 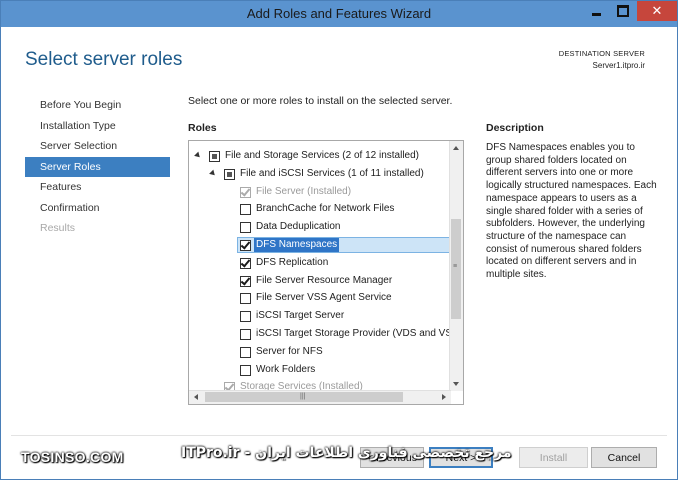 What do you see at coordinates (324, 298) in the screenshot?
I see `role-label: File Server VSS Agent Service` at bounding box center [324, 298].